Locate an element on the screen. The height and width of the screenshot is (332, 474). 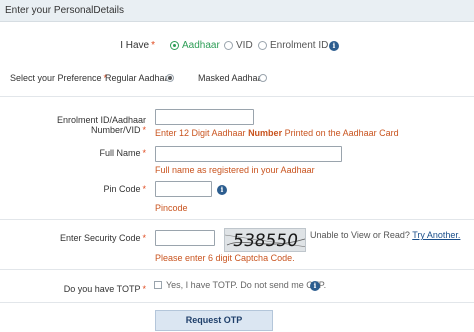
radio-vid is located at coordinates (228, 45).